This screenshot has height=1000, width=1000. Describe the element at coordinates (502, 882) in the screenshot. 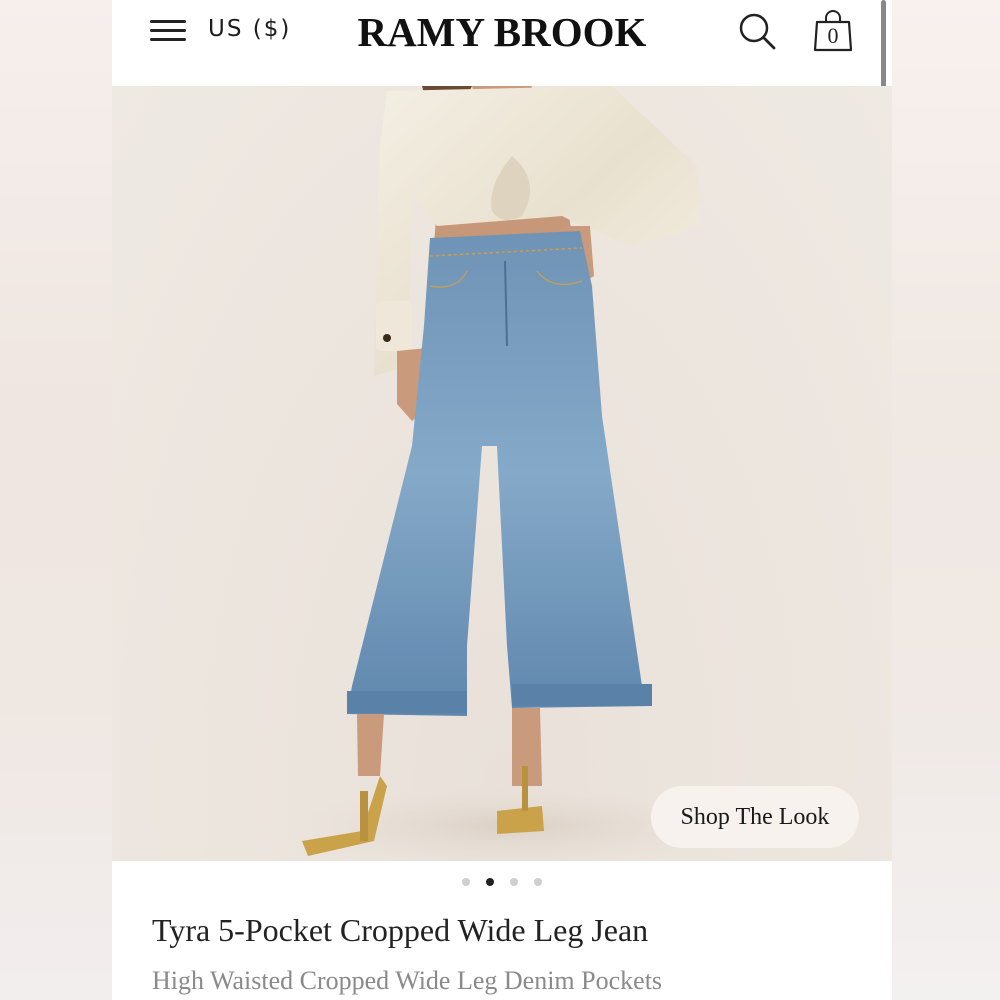

I see `carousel-dots` at that location.